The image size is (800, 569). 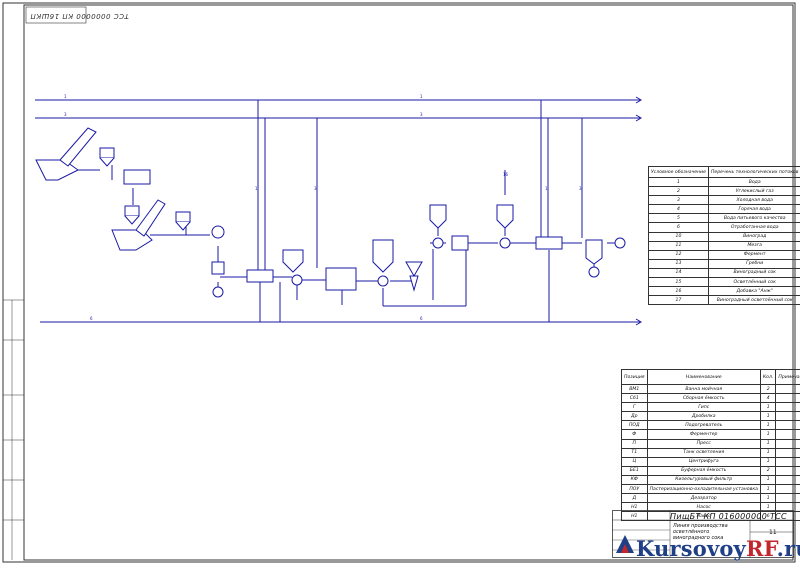 What do you see at coordinates (761, 548) in the screenshot?
I see `watermark-part-b: RF` at bounding box center [761, 548].